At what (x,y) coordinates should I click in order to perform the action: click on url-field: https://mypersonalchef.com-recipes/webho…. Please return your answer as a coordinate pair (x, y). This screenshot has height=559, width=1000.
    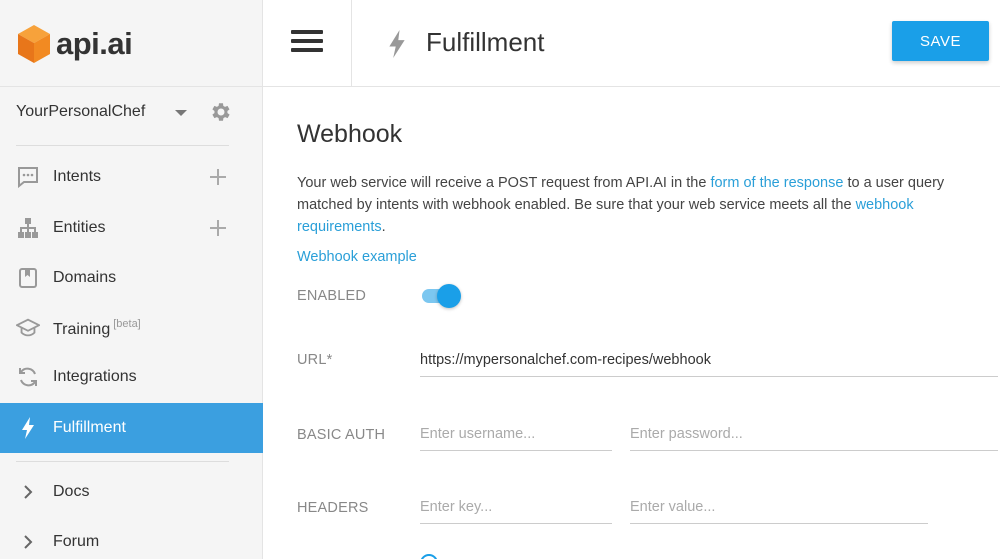
    Looking at the image, I should click on (709, 362).